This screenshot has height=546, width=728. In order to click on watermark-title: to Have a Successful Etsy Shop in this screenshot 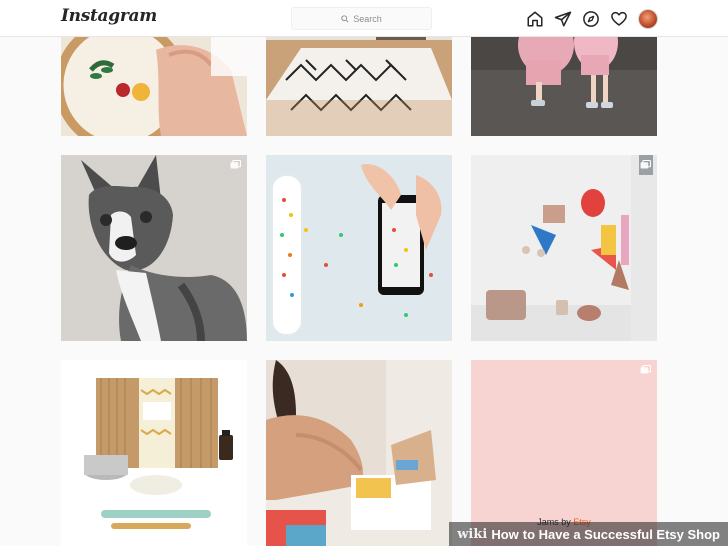, I will do `click(621, 534)`.